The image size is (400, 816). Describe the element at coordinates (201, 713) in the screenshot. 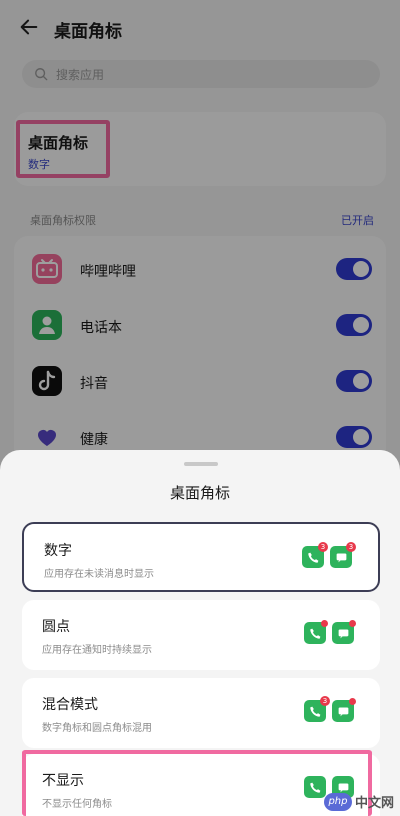

I see `option-mixed: 混合模式 数字角标和圆点角标混用 3` at that location.